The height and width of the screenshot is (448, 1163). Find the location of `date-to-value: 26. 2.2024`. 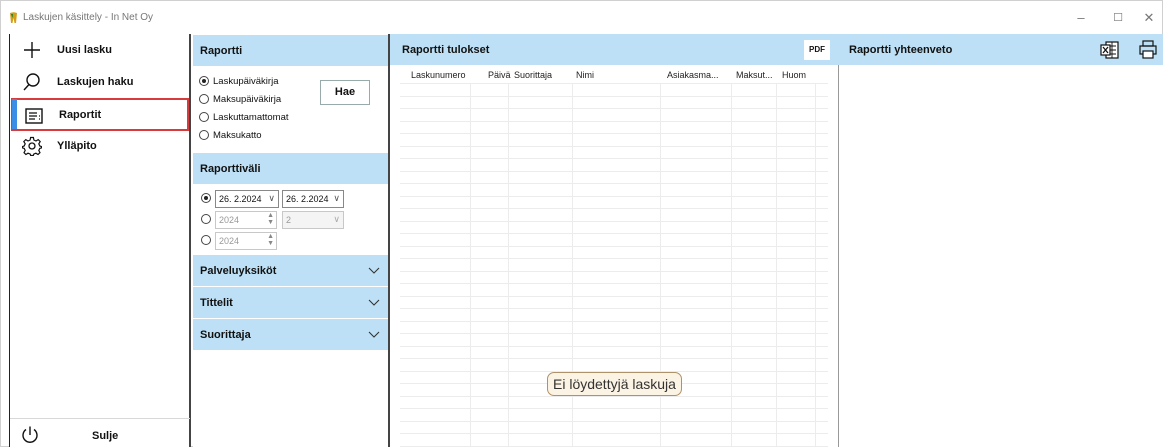

date-to-value: 26. 2.2024 is located at coordinates (307, 199).